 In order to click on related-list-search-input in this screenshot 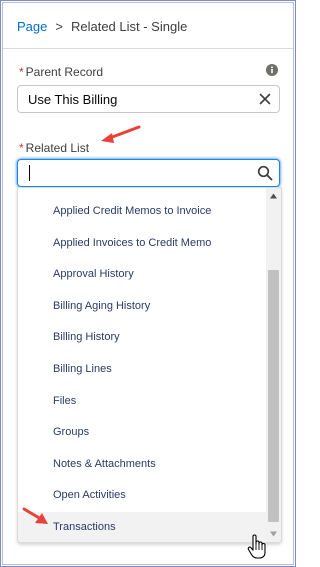, I will do `click(148, 173)`.